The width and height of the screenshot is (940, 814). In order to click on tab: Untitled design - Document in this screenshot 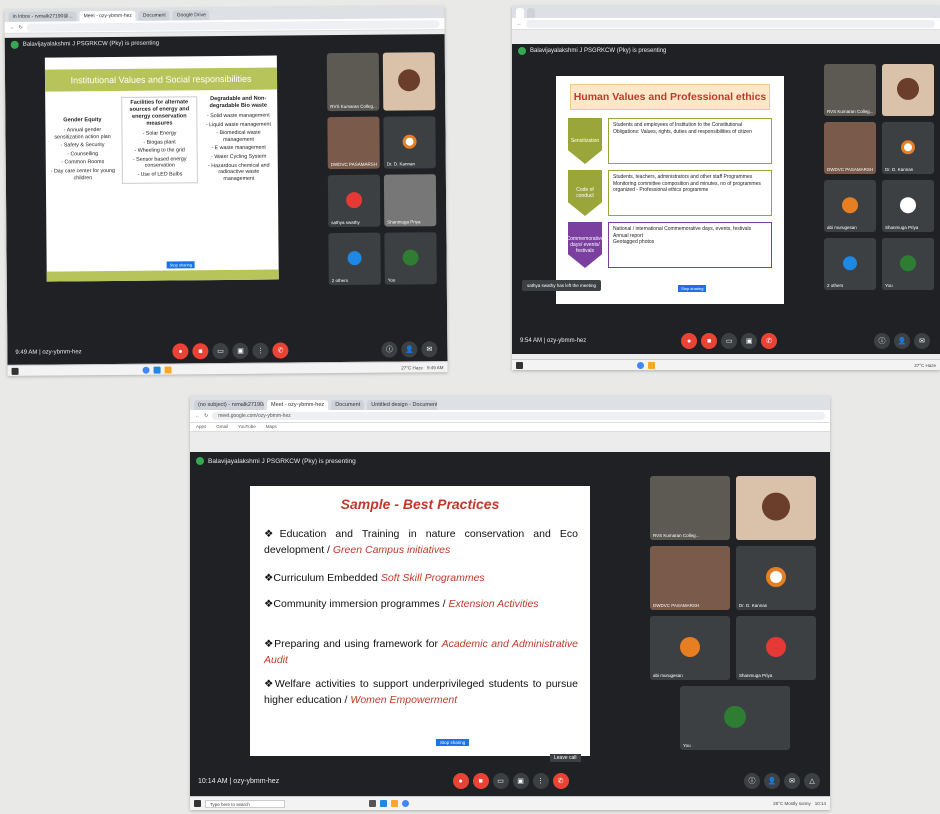, I will do `click(402, 405)`.